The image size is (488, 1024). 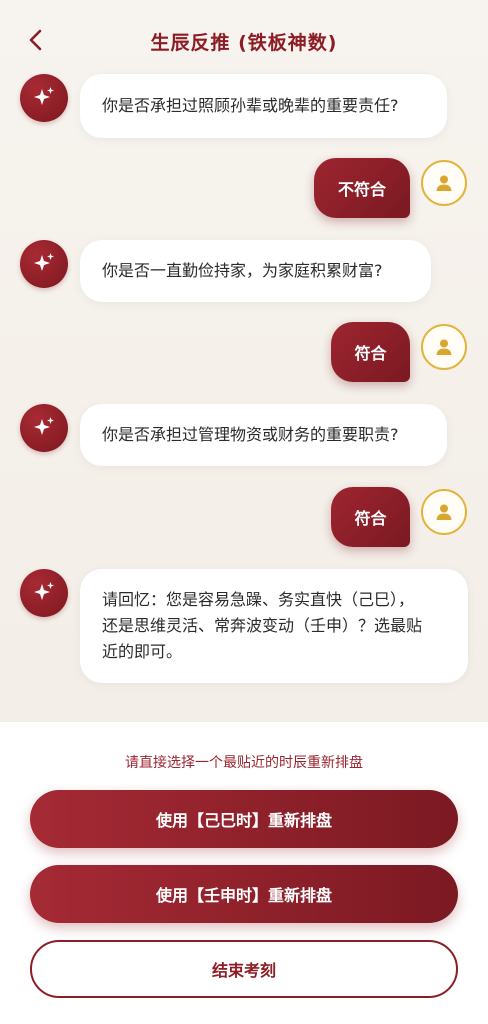 I want to click on user-bubble: 不符合, so click(x=362, y=188).